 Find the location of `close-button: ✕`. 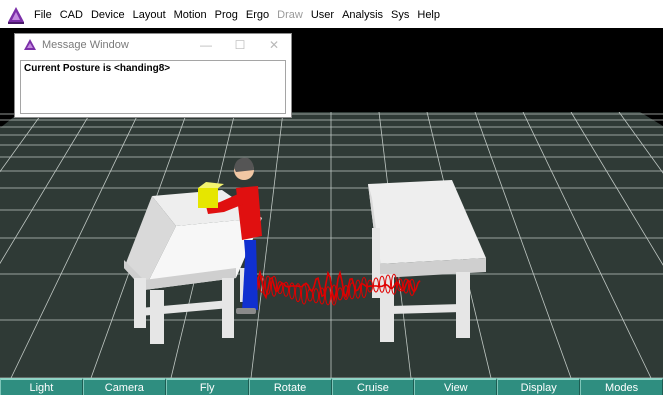

close-button: ✕ is located at coordinates (274, 45).